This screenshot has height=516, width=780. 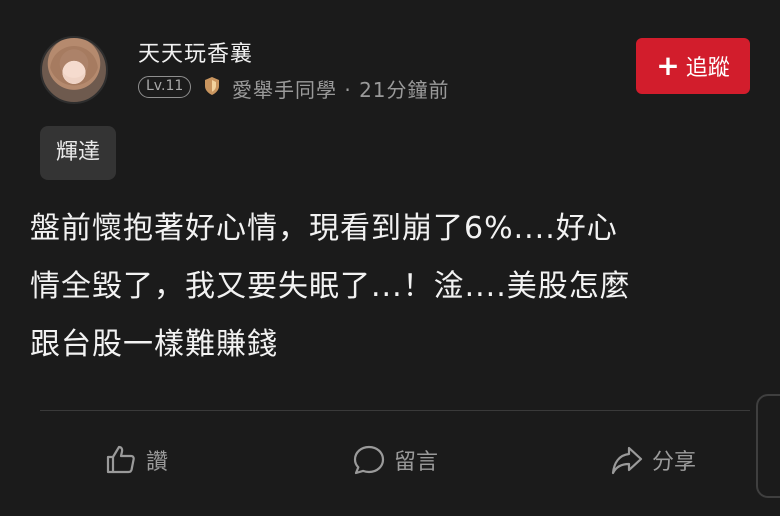 What do you see at coordinates (395, 410) in the screenshot?
I see `divider` at bounding box center [395, 410].